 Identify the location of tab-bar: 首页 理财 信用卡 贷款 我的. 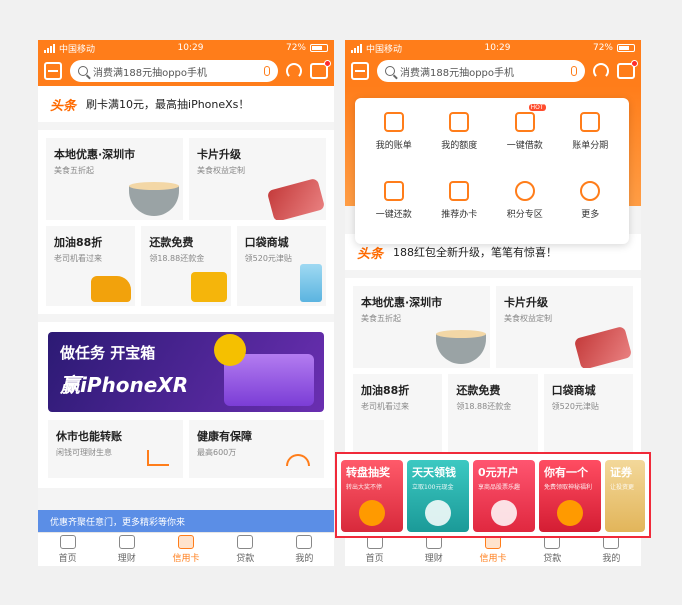
(186, 549).